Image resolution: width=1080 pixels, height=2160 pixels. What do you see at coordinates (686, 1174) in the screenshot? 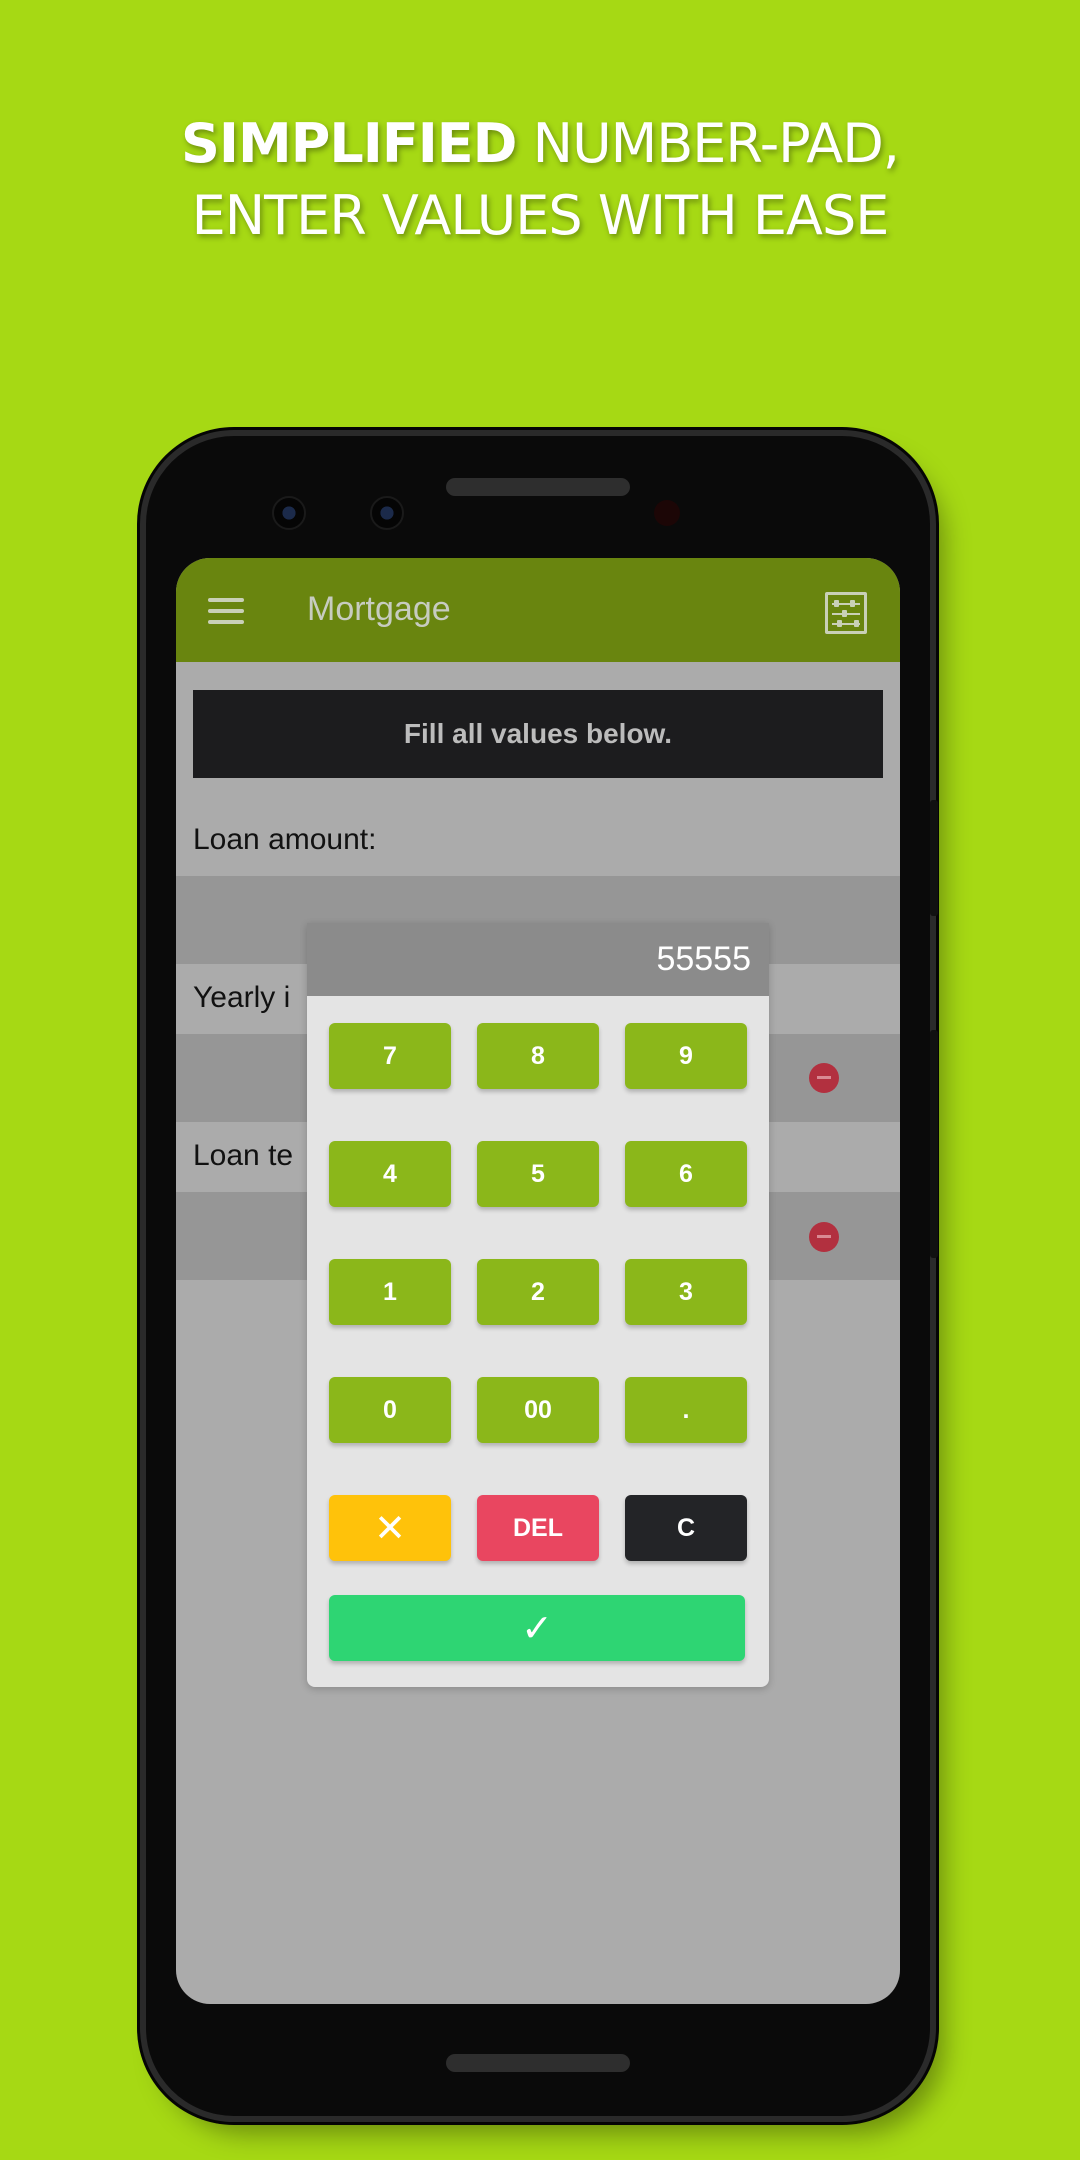
I see `key-6: 6` at bounding box center [686, 1174].